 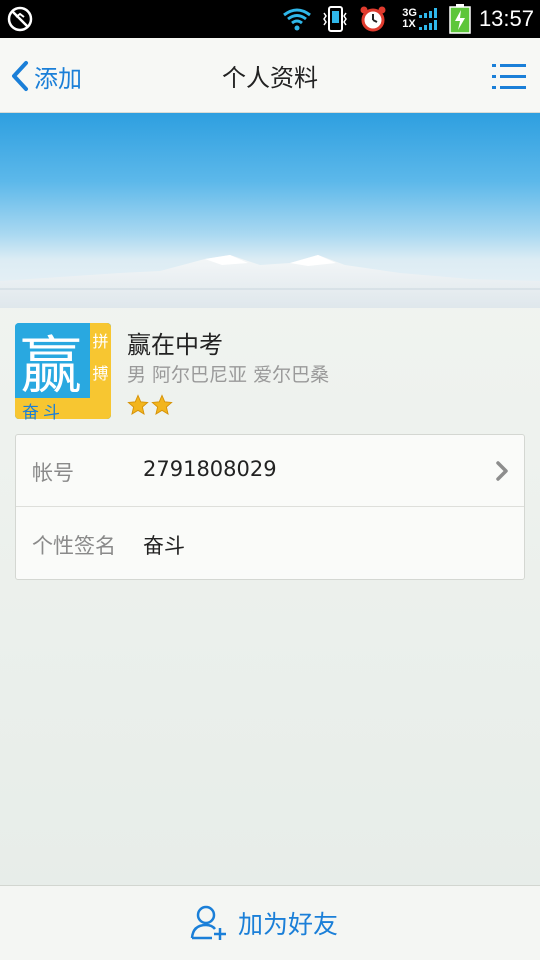 I want to click on bottom-action-bar: 加为好友, so click(x=270, y=922).